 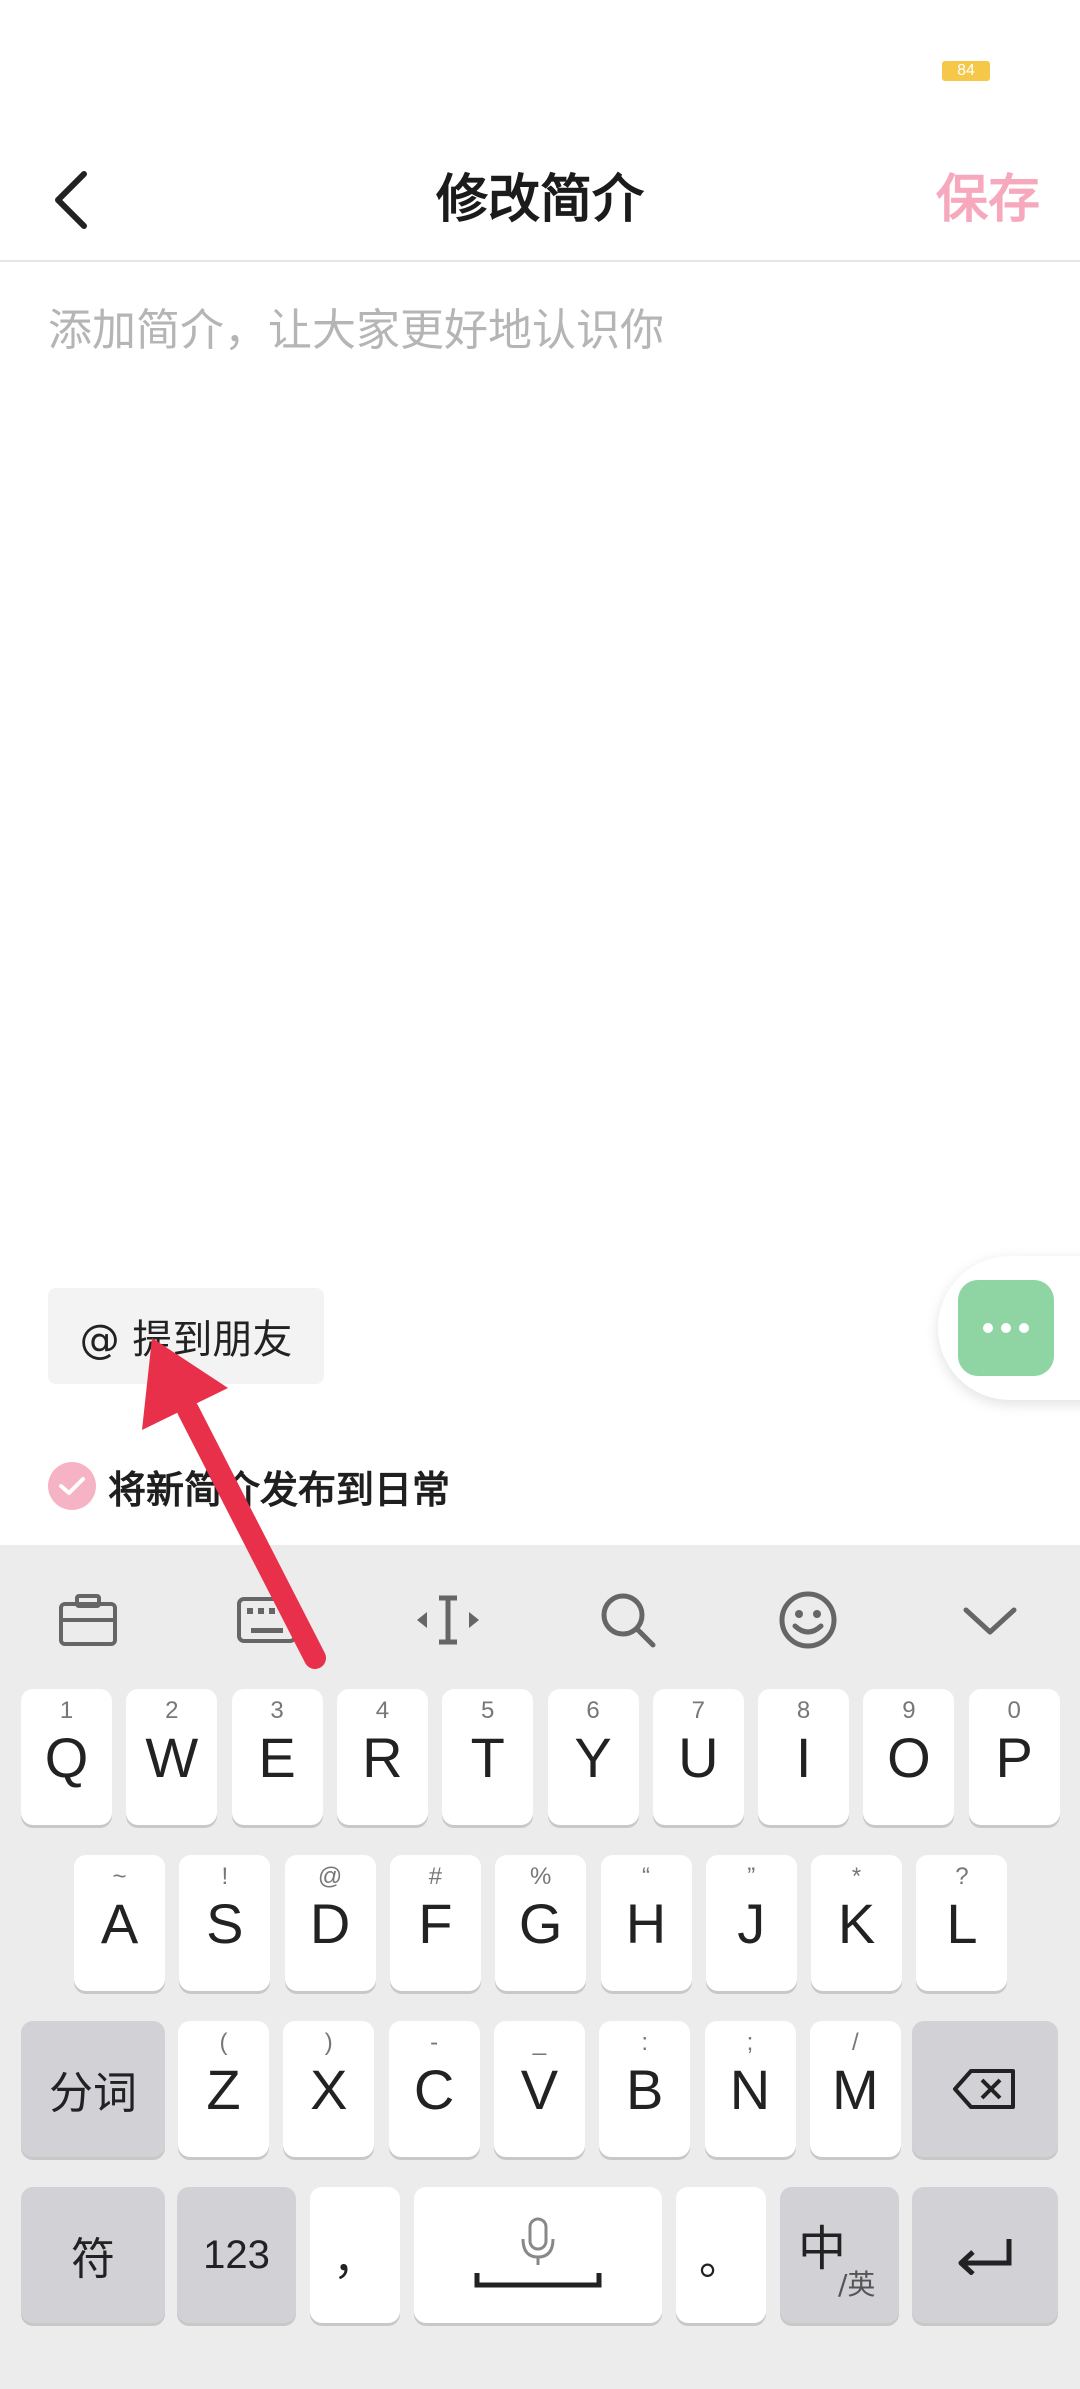 I want to click on key-c: -C, so click(x=434, y=2089).